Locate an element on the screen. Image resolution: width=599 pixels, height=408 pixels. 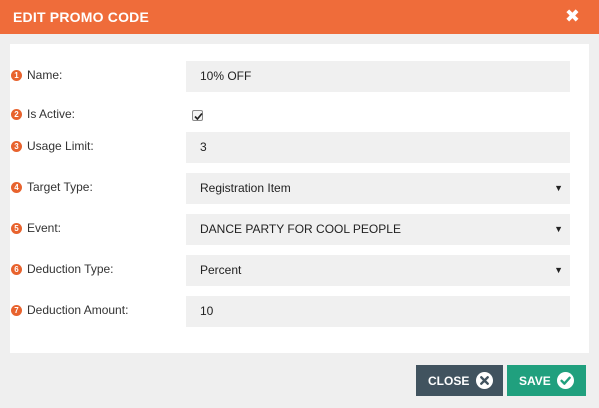
target-type-label: Target Type: is located at coordinates (60, 187).